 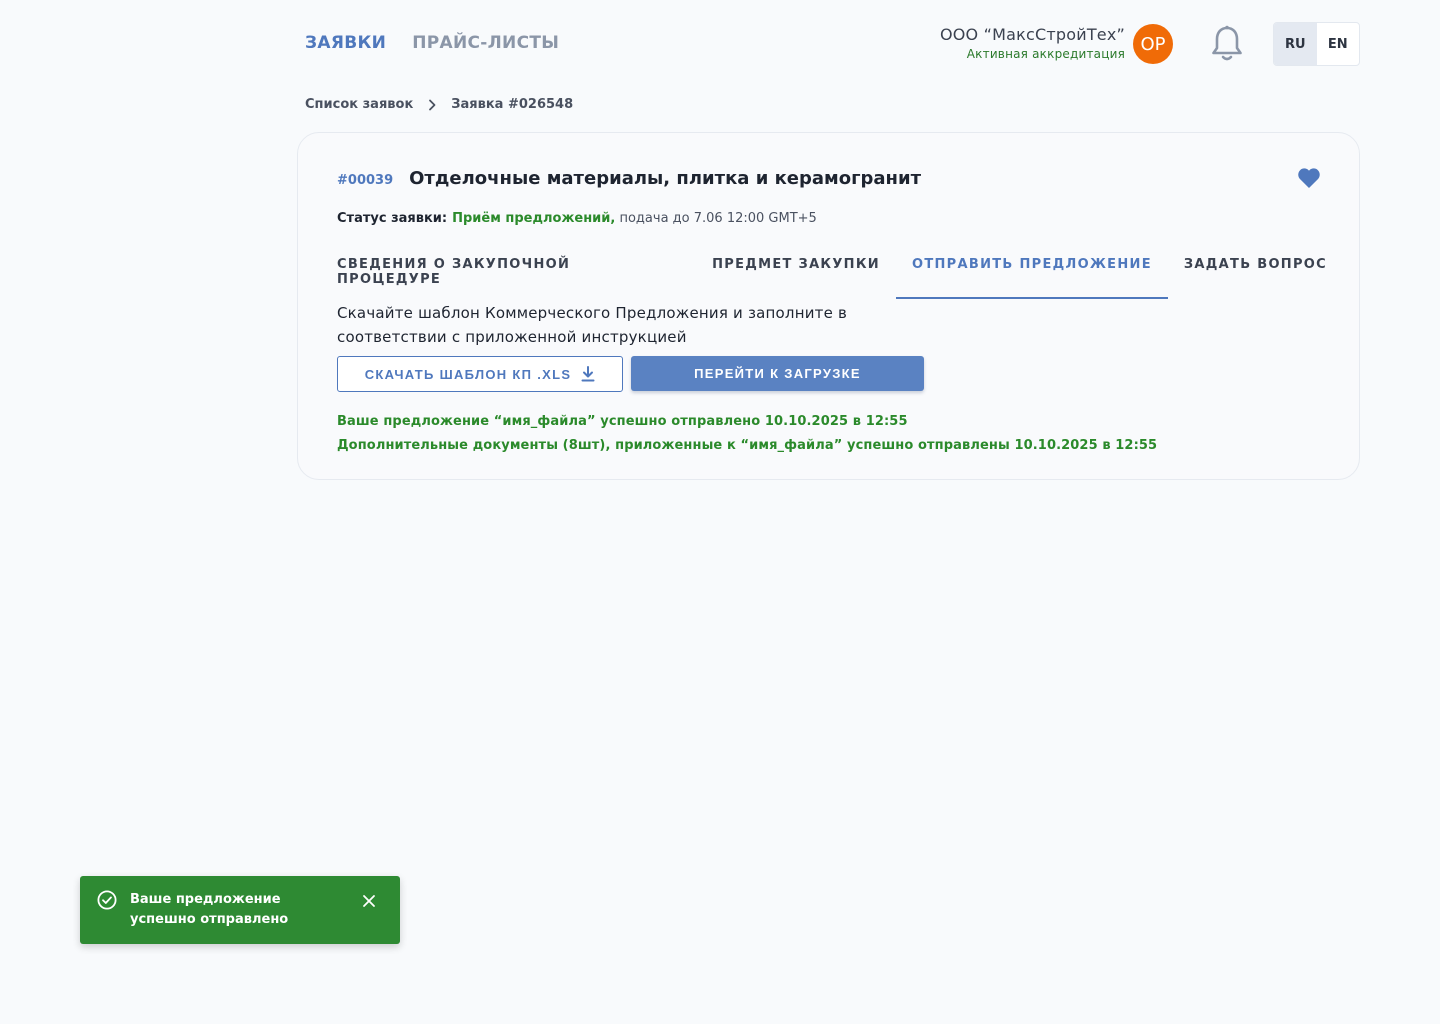 What do you see at coordinates (1309, 178) in the screenshot?
I see `favorite-heart-icon` at bounding box center [1309, 178].